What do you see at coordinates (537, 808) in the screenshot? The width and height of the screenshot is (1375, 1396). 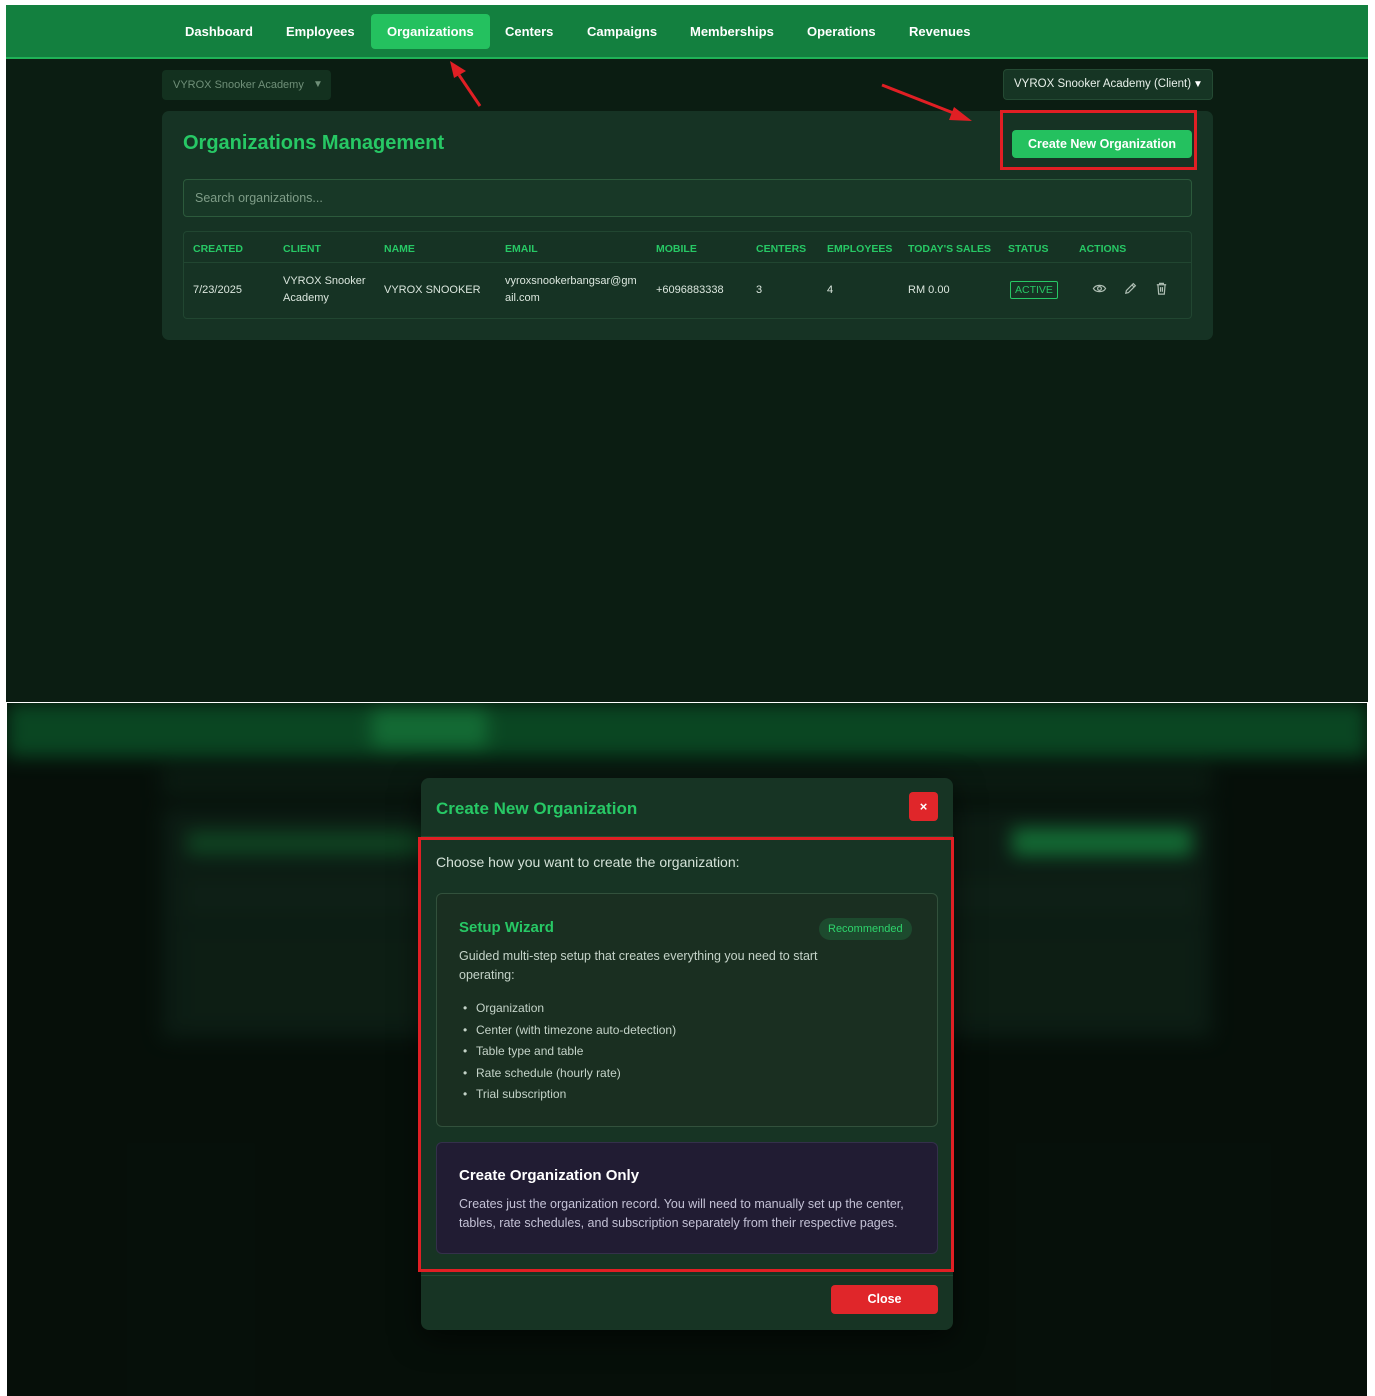 I see `modal-title: Create New Organization` at bounding box center [537, 808].